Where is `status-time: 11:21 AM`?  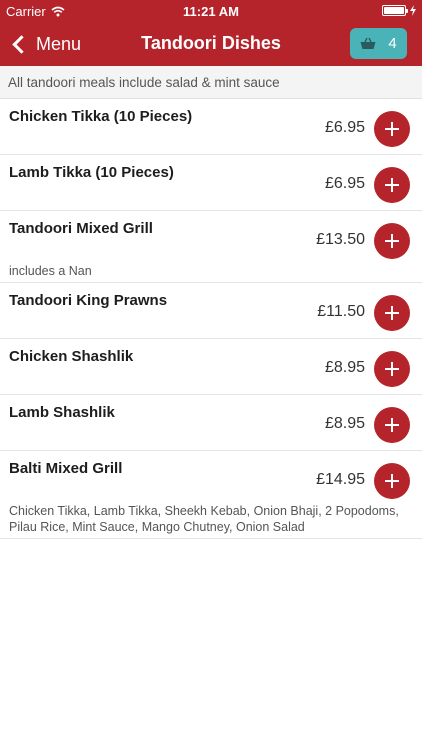
status-time: 11:21 AM is located at coordinates (211, 11).